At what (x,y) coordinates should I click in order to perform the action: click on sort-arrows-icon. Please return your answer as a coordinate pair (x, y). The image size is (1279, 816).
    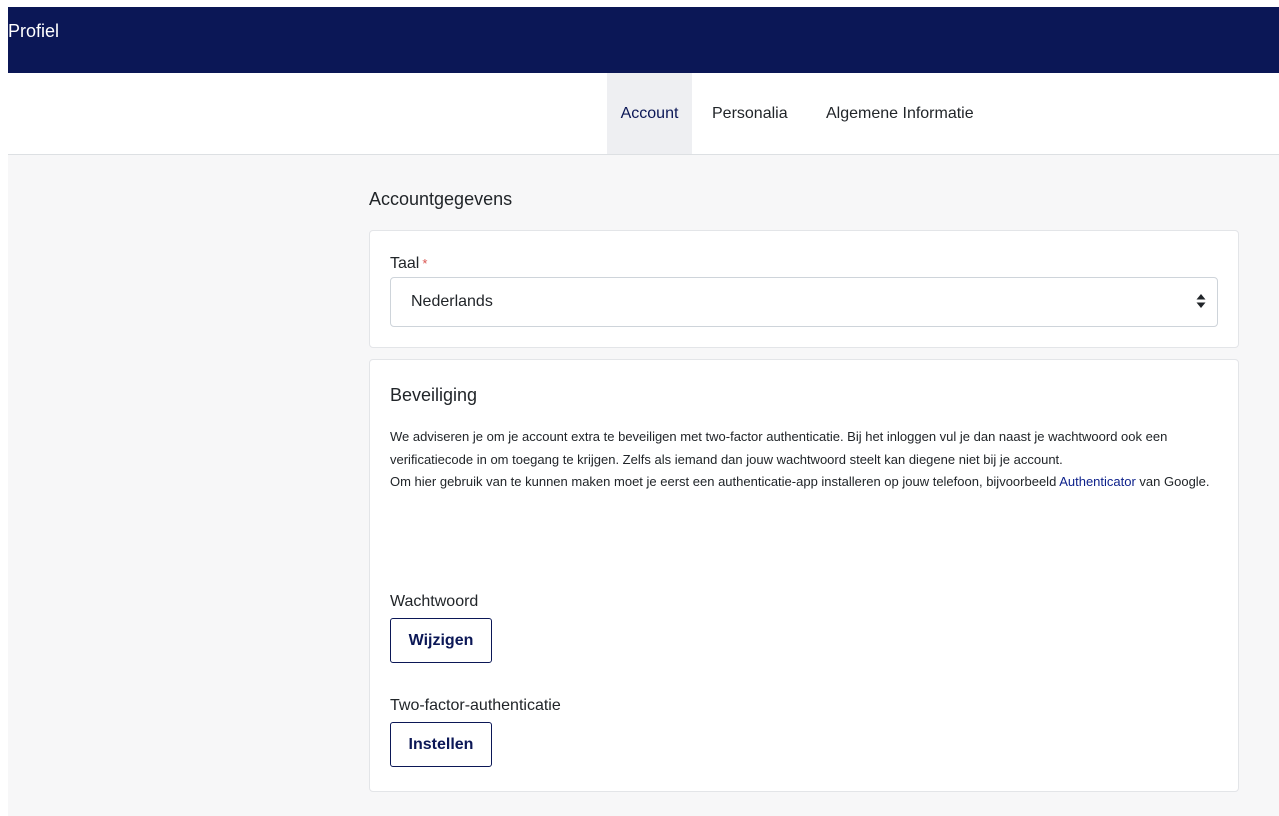
    Looking at the image, I should click on (1201, 301).